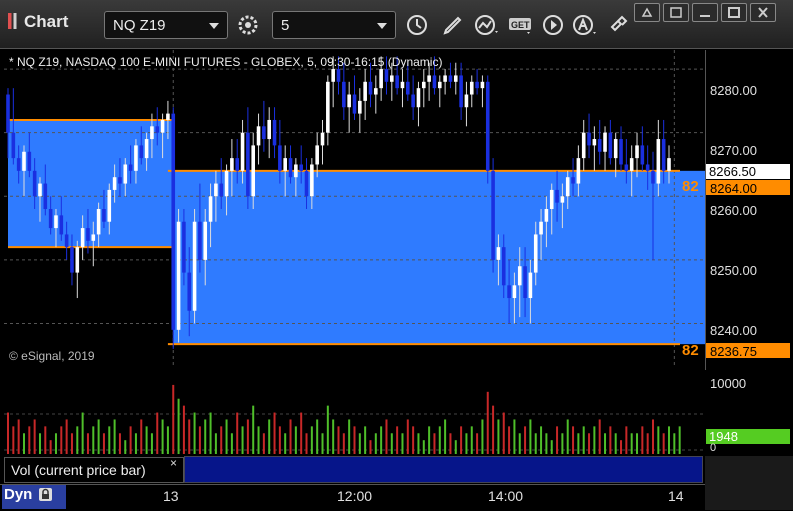 Image resolution: width=793 pixels, height=511 pixels. Describe the element at coordinates (453, 25) in the screenshot. I see `draw-button` at that location.